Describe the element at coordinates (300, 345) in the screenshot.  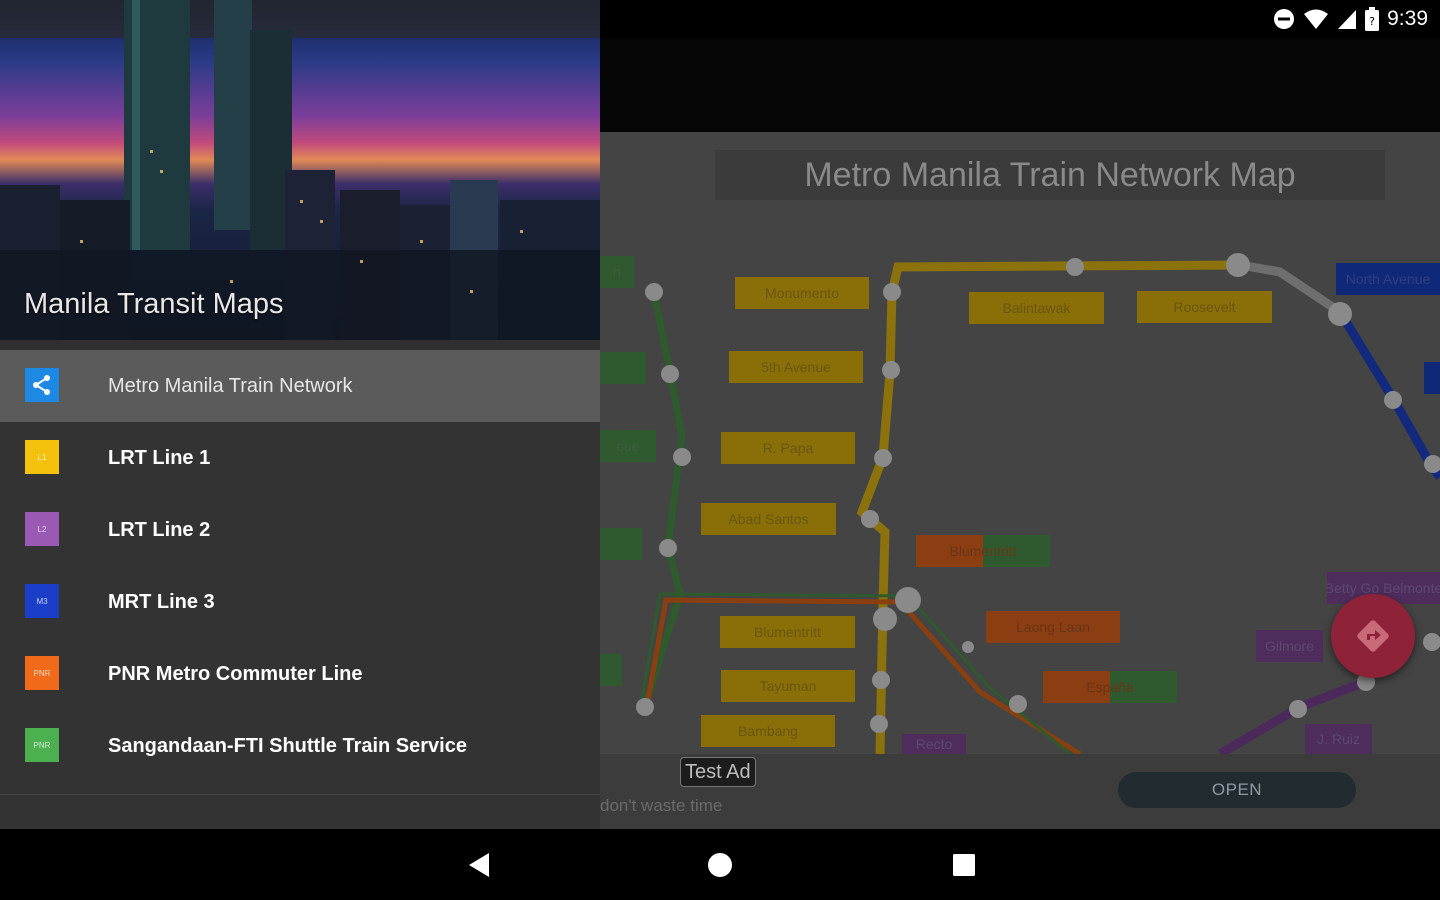
I see `drawer-header-gap` at that location.